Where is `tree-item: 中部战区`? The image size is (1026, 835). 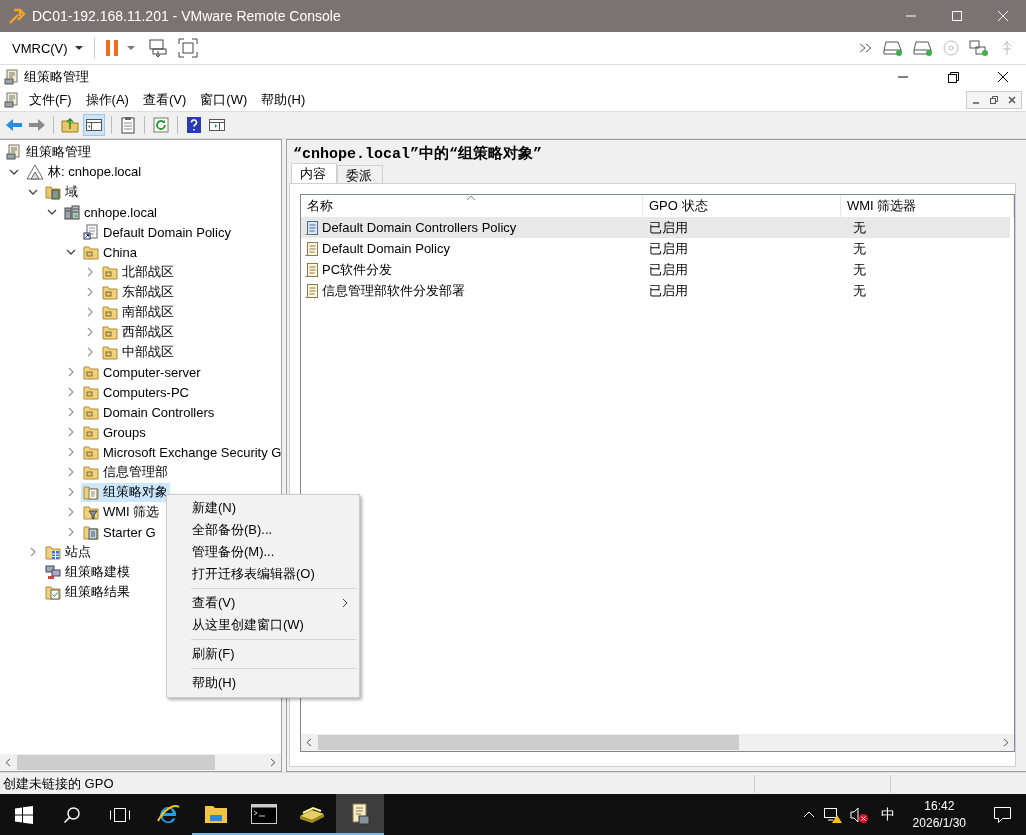 tree-item: 中部战区 is located at coordinates (138, 352).